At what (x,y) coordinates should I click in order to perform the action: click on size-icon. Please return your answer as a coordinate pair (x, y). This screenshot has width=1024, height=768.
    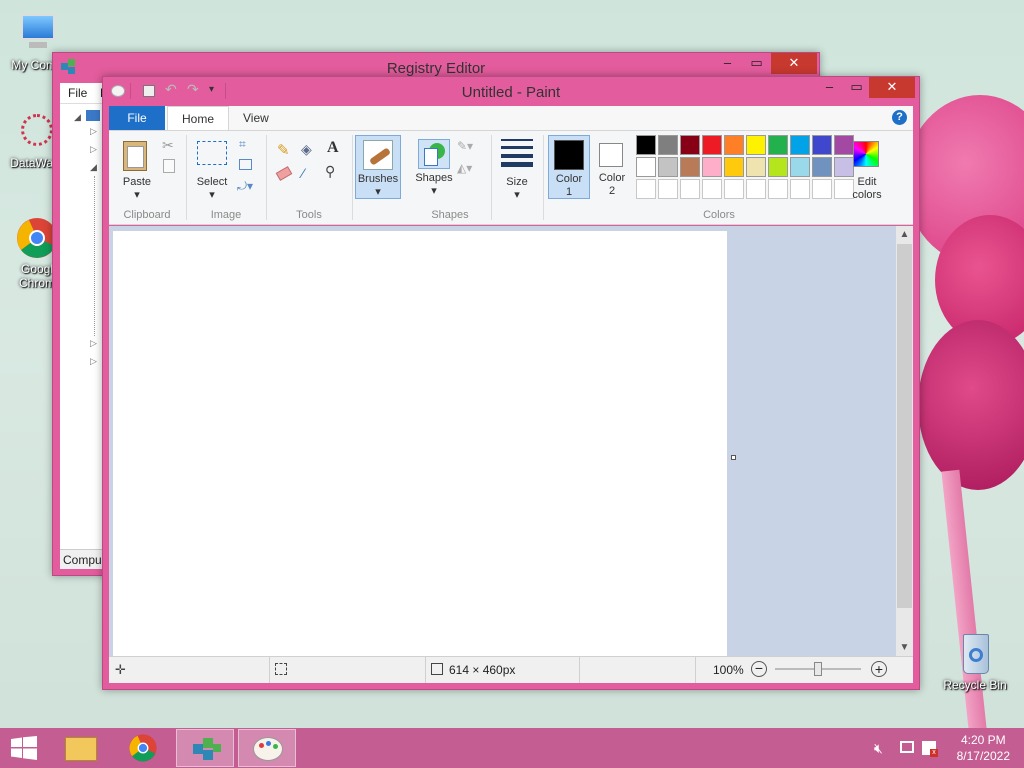
    Looking at the image, I should click on (518, 152).